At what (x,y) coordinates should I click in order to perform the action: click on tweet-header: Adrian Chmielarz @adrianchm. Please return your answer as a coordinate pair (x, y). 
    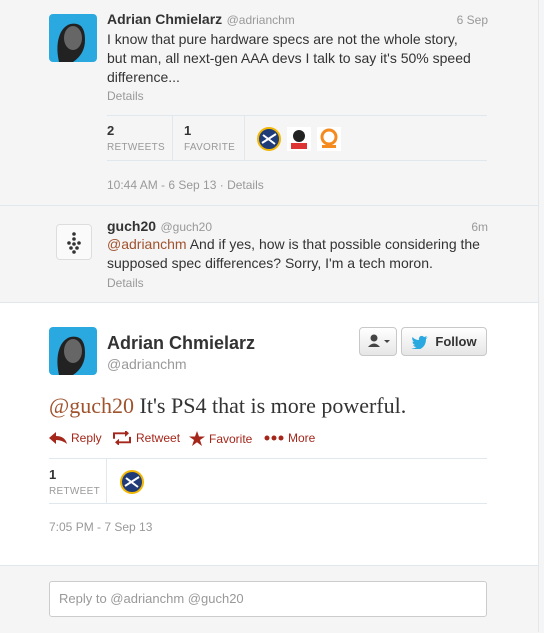
    Looking at the image, I should click on (201, 20).